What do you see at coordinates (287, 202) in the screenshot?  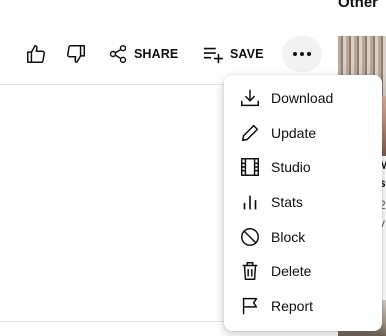 I see `menu-item-label: Stats` at bounding box center [287, 202].